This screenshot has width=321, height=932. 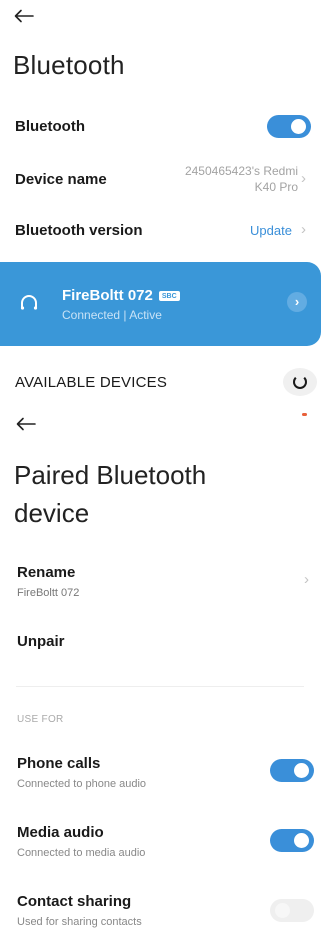 I want to click on divider, so click(x=160, y=686).